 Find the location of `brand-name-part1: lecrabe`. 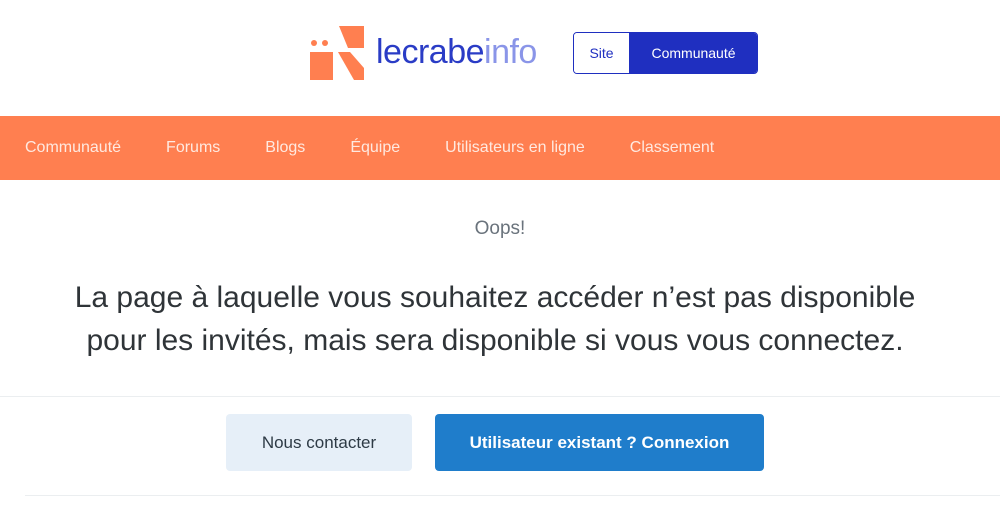

brand-name-part1: lecrabe is located at coordinates (430, 52).